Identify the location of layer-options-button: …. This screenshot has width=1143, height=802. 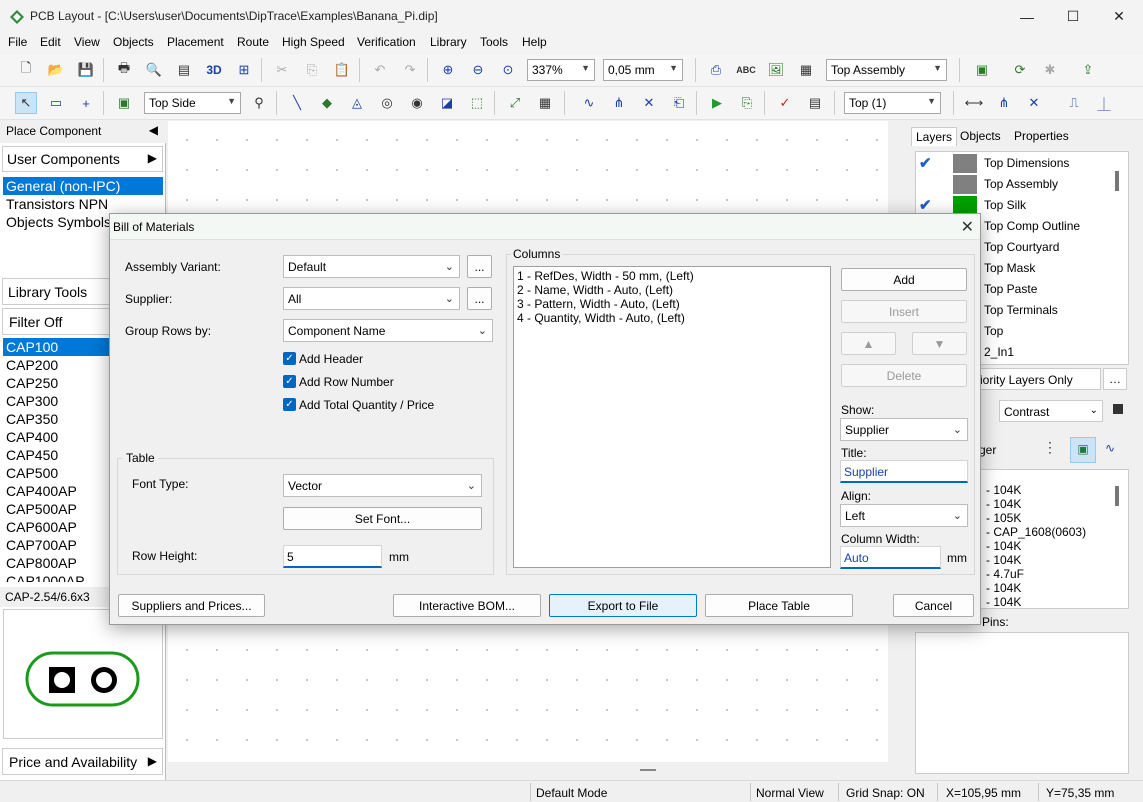
(1115, 379).